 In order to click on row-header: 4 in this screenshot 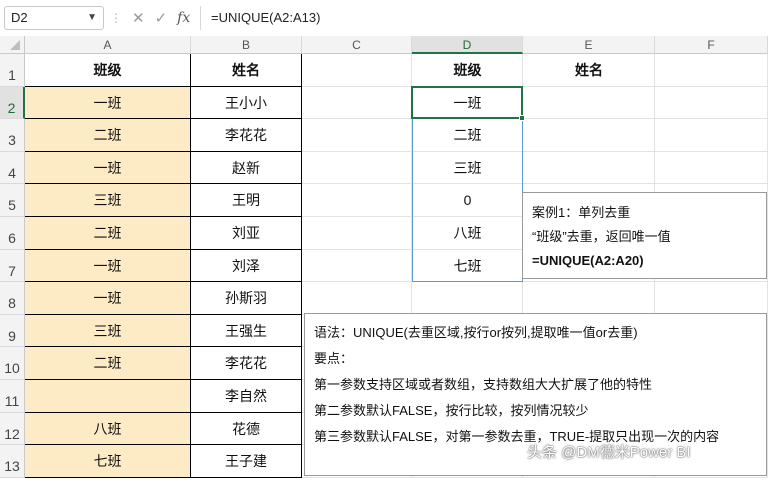, I will do `click(12, 168)`.